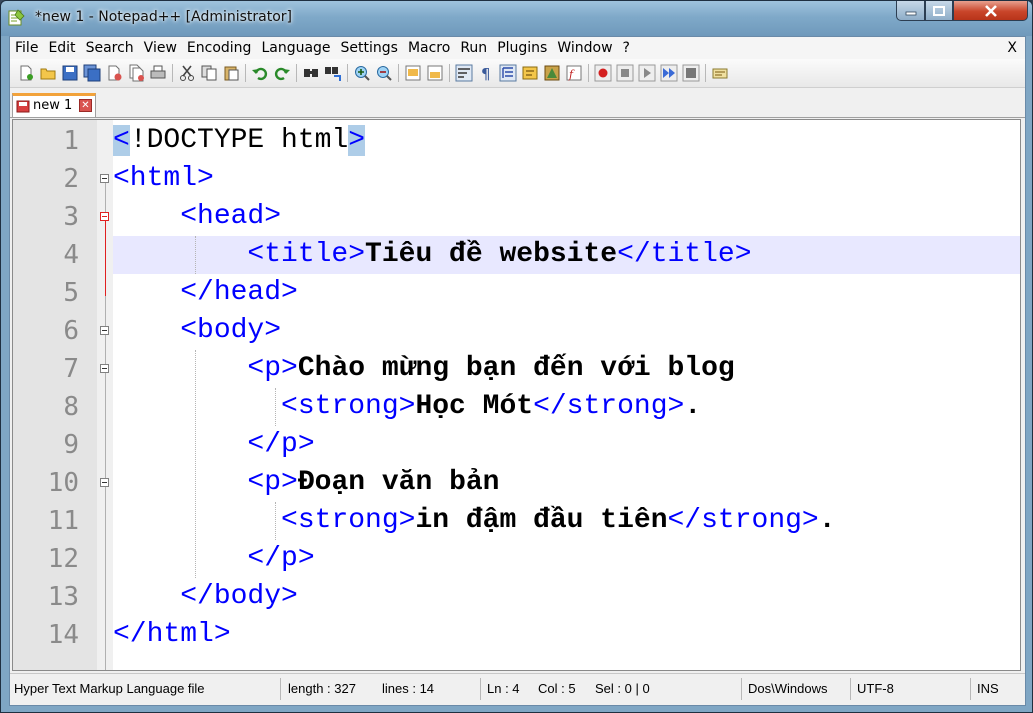  I want to click on undo-icon, so click(260, 73).